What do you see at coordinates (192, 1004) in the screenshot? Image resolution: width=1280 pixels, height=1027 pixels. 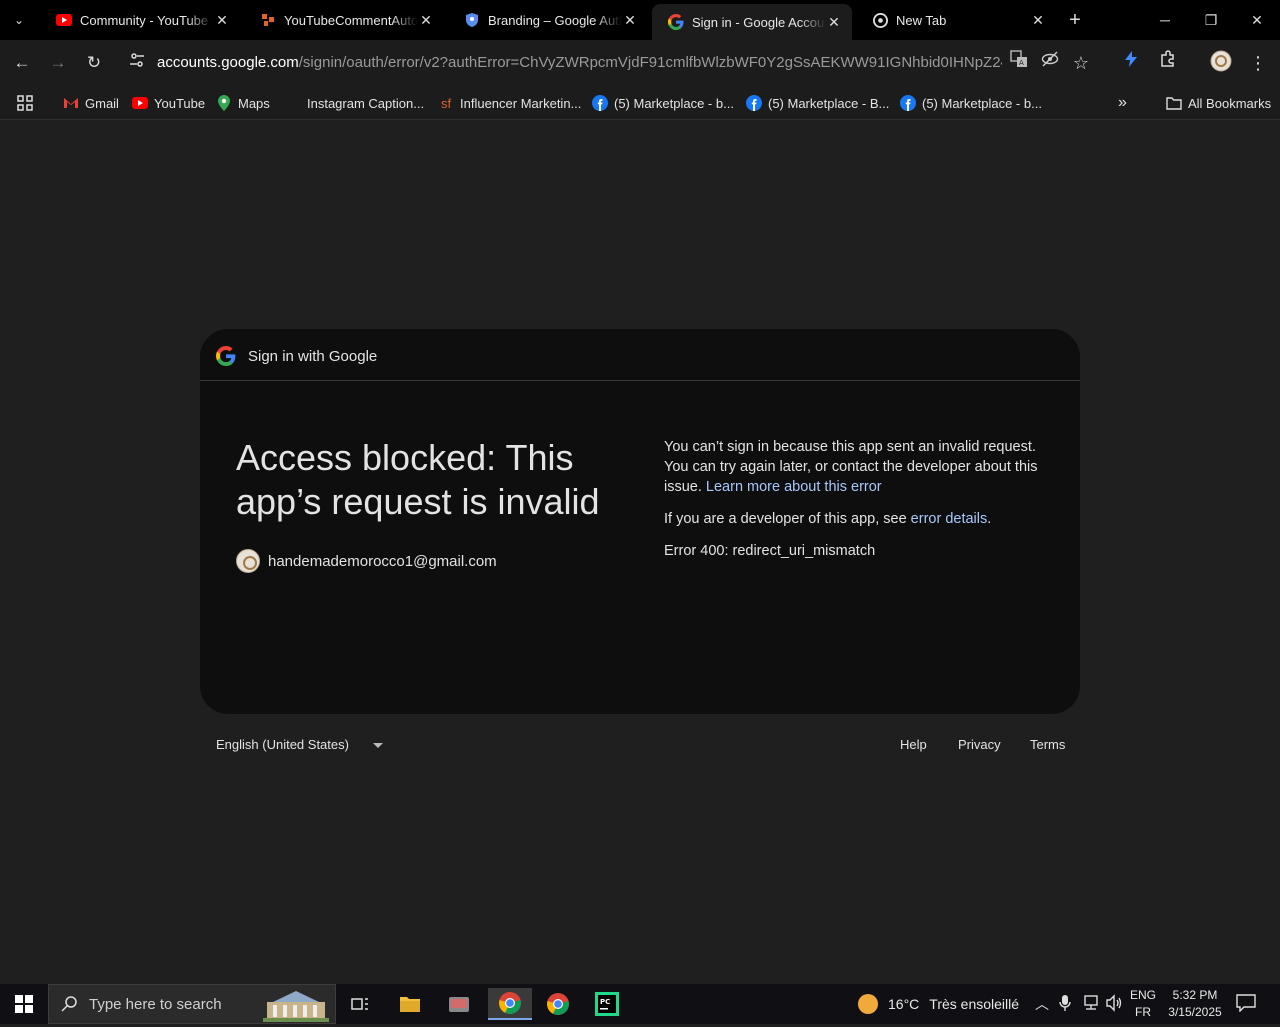 I see `taskbar-search-box: Type here to search` at bounding box center [192, 1004].